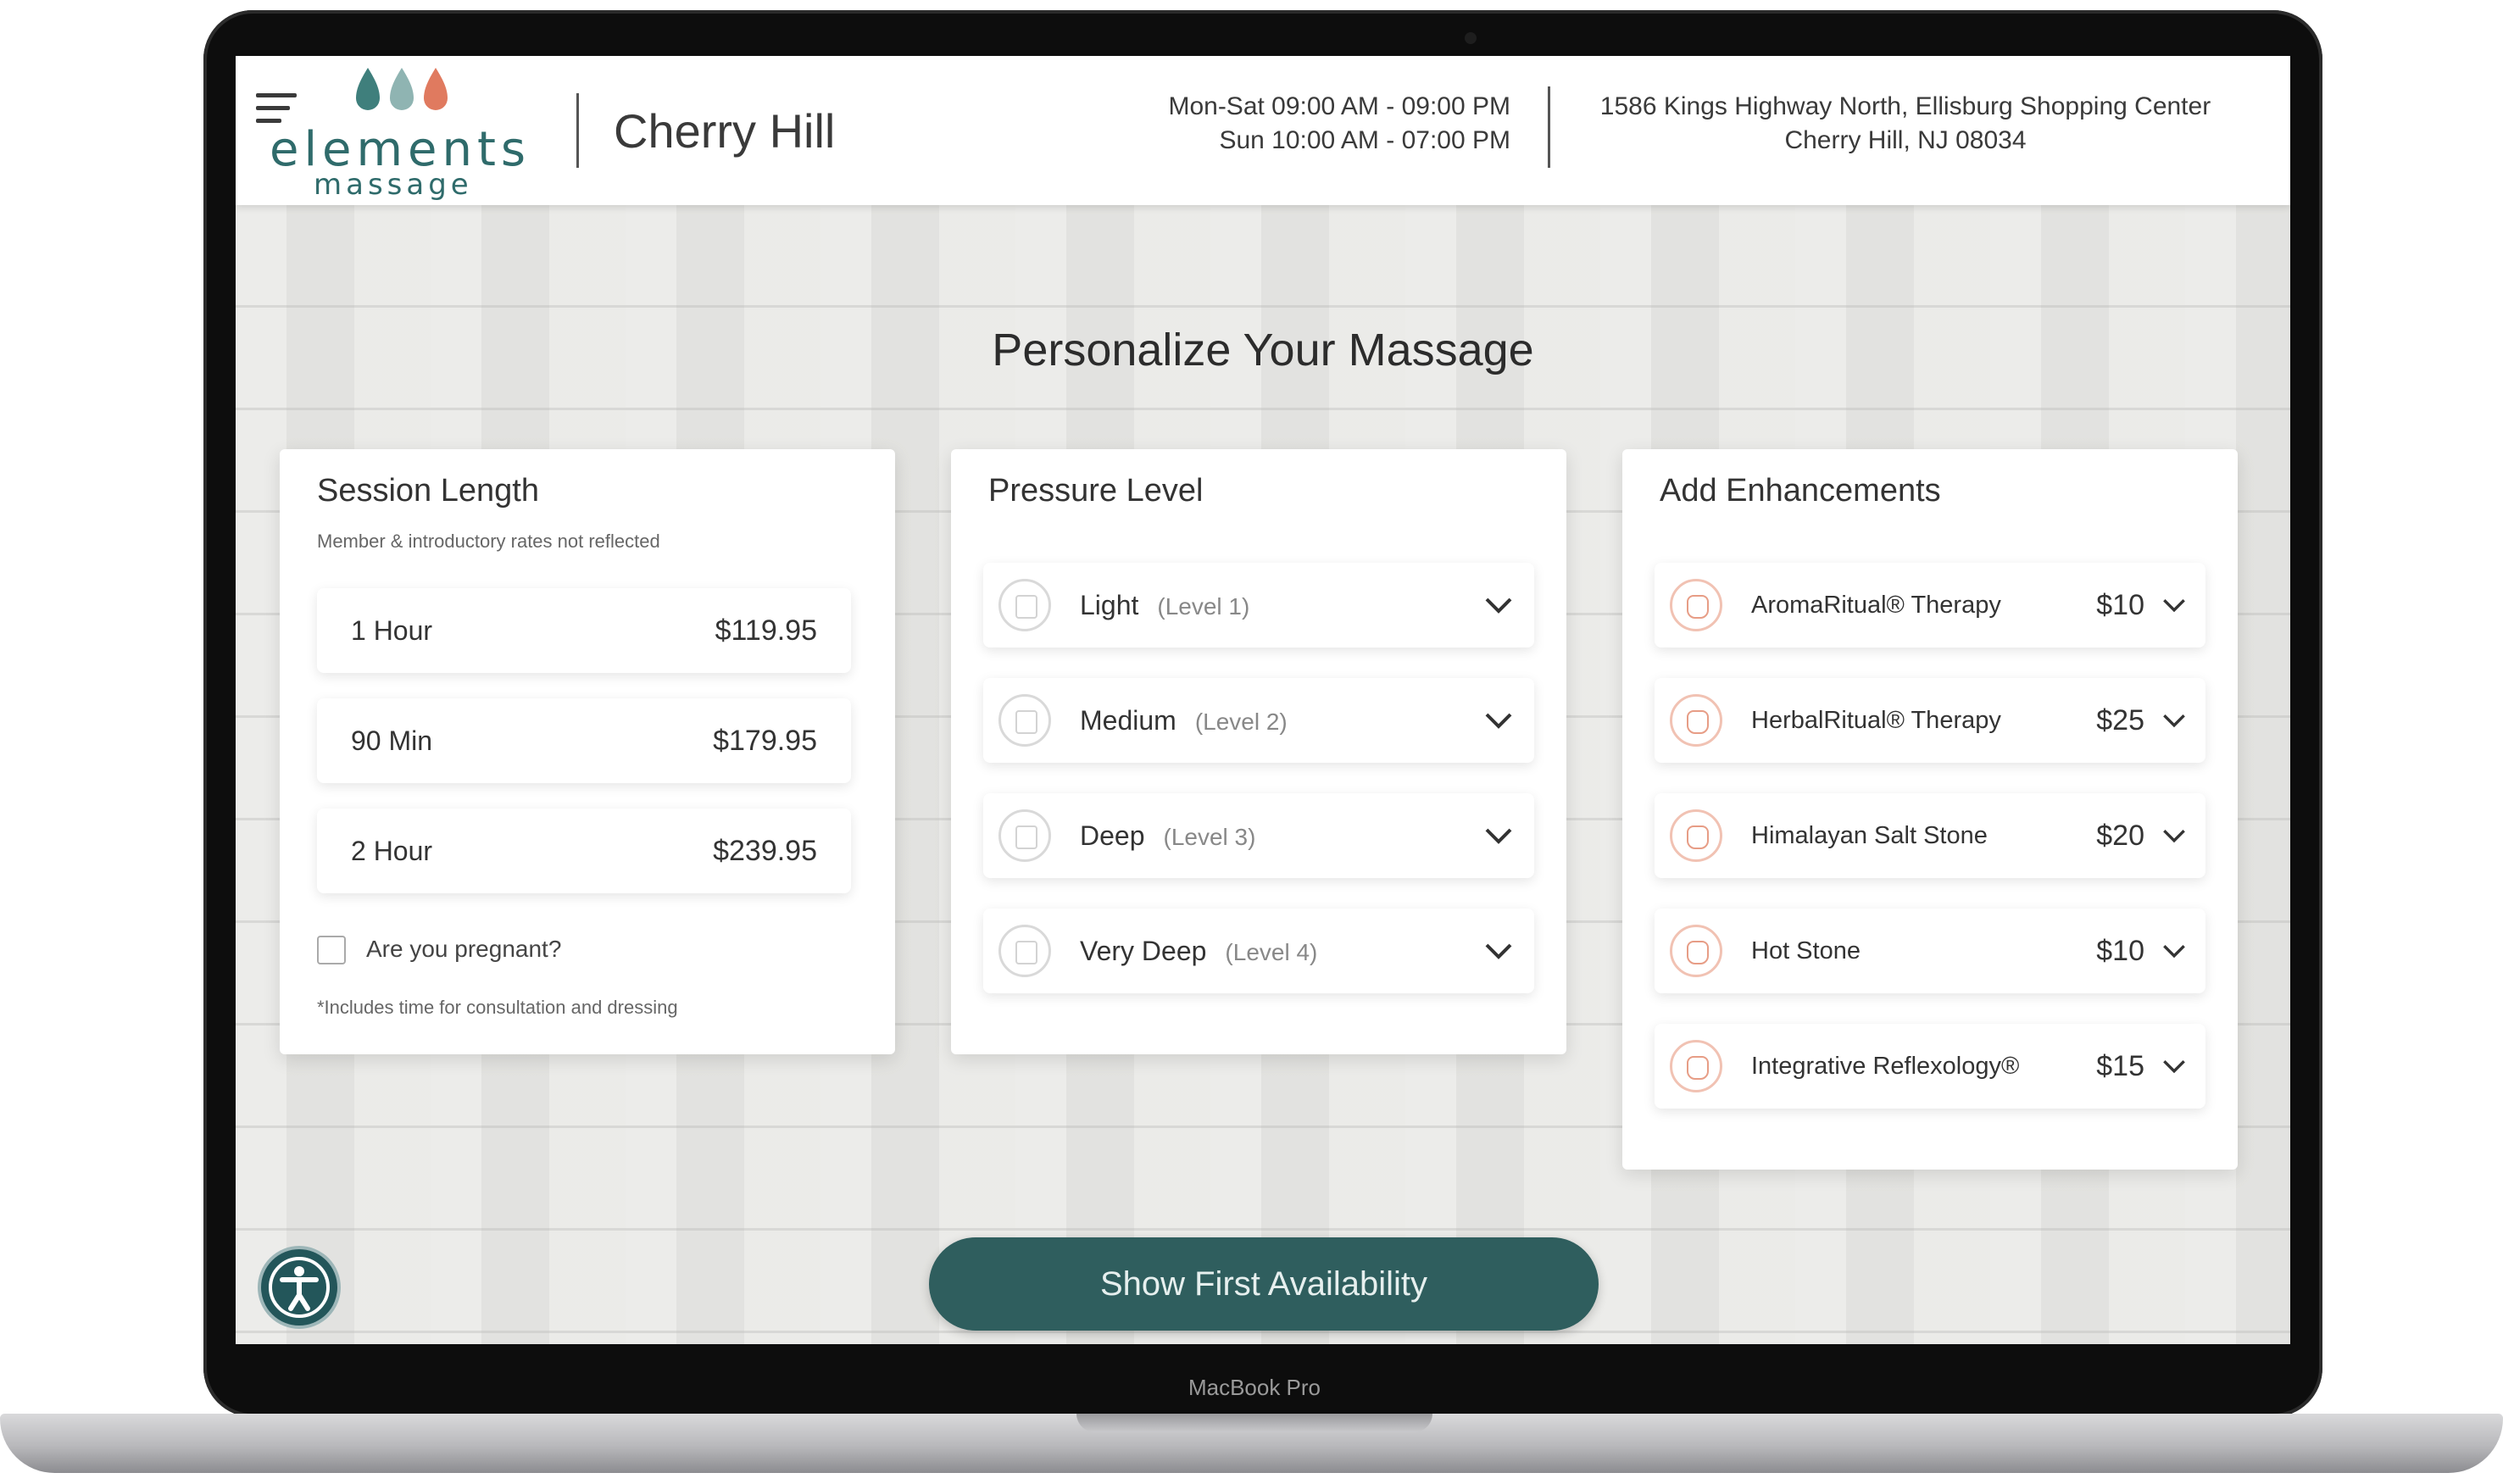  I want to click on option-label: Integrative Reflexology®, so click(1886, 1067).